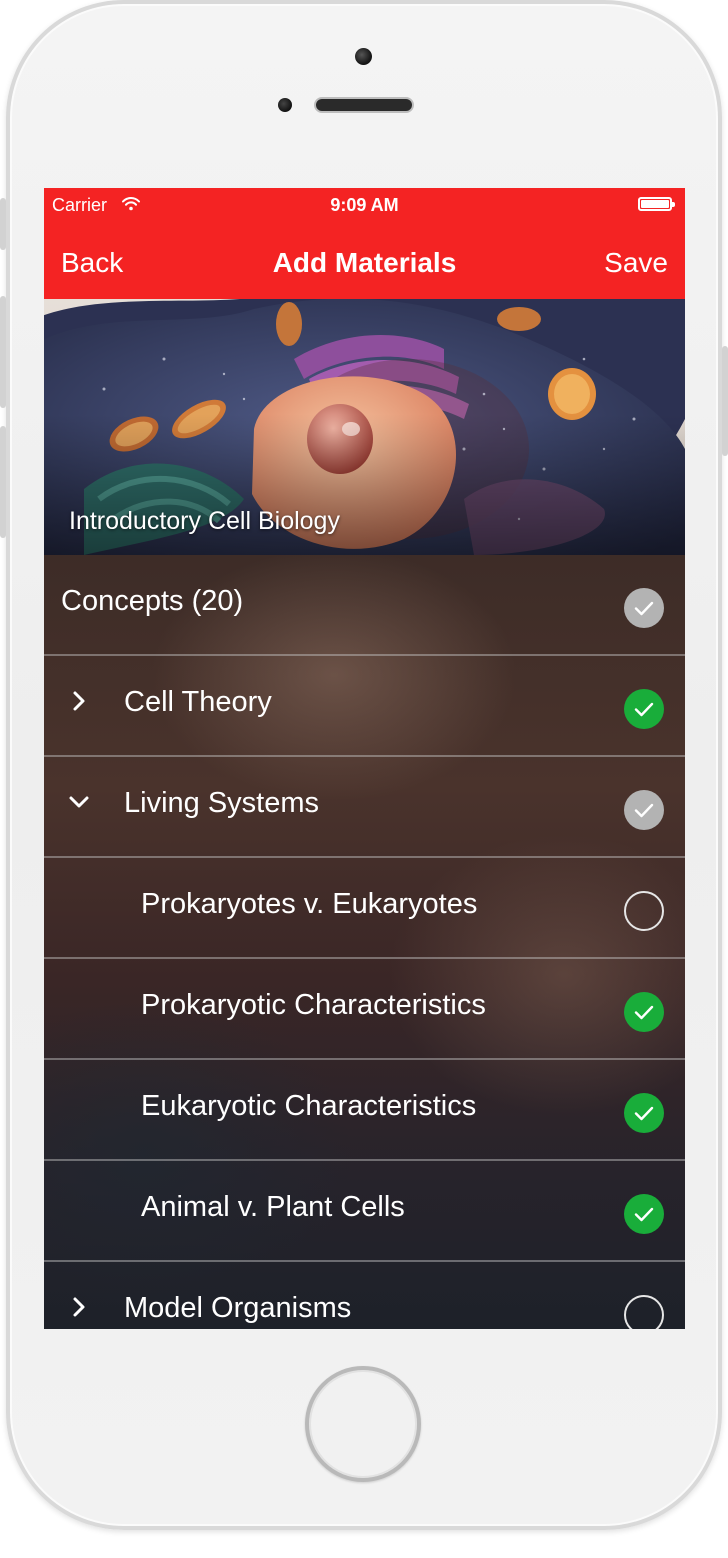 This screenshot has height=1558, width=728. What do you see at coordinates (198, 702) in the screenshot?
I see `list-item-label: Cell Theory` at bounding box center [198, 702].